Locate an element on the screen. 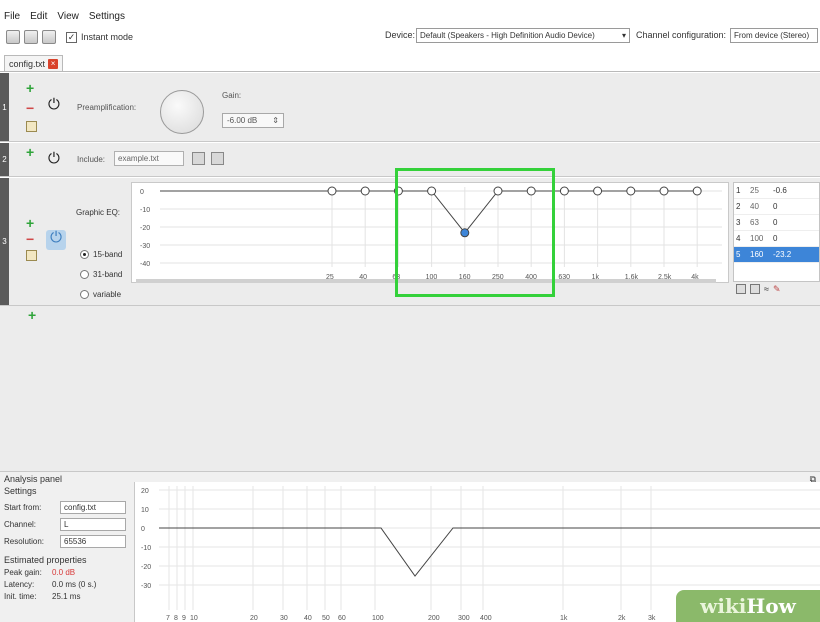 The height and width of the screenshot is (622, 820). start-from-row: Start from: config.txt is located at coordinates (68, 507).